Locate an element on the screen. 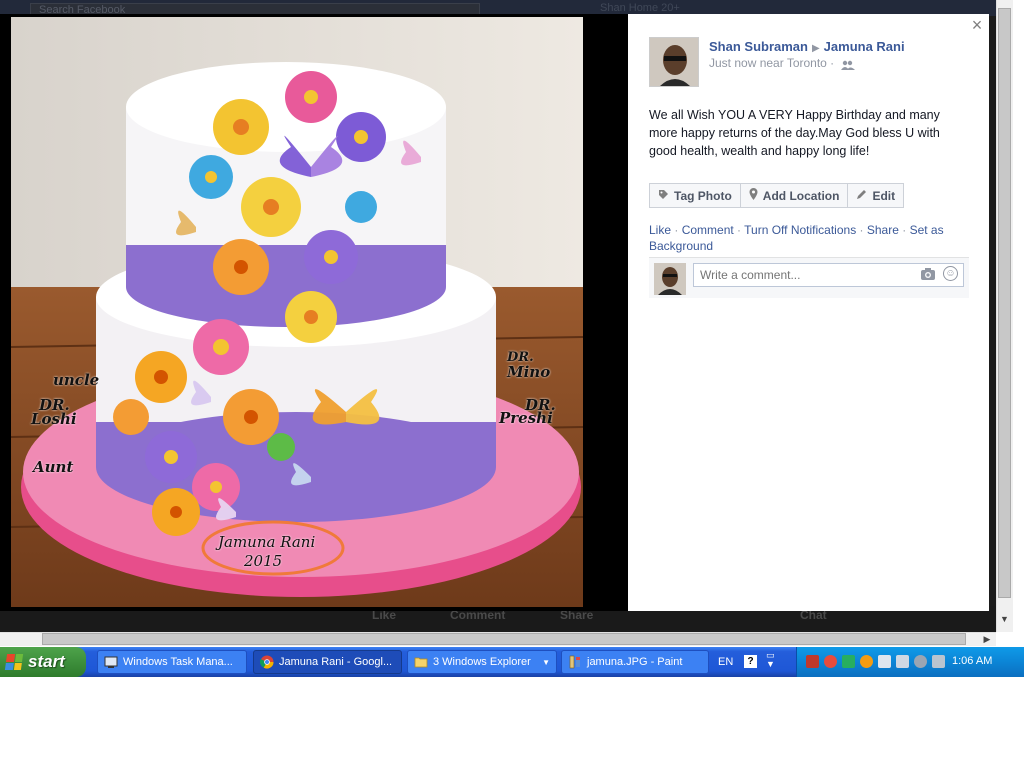 Image resolution: width=1024 pixels, height=768 pixels. camera-icon is located at coordinates (928, 274).